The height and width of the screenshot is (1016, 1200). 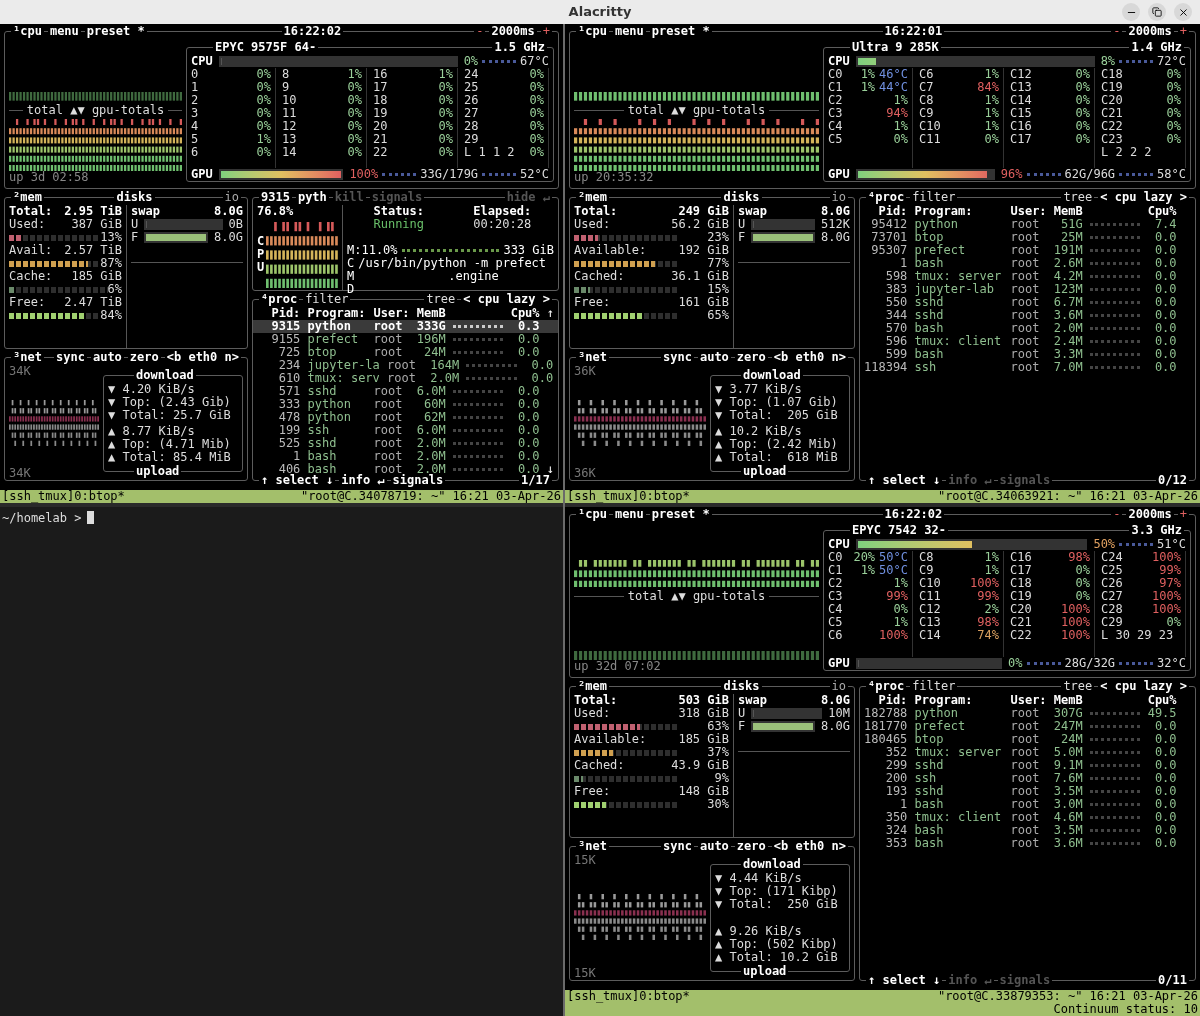 I want to click on process-row: 1 bash root 2.0M 0.0, so click(x=405, y=456).